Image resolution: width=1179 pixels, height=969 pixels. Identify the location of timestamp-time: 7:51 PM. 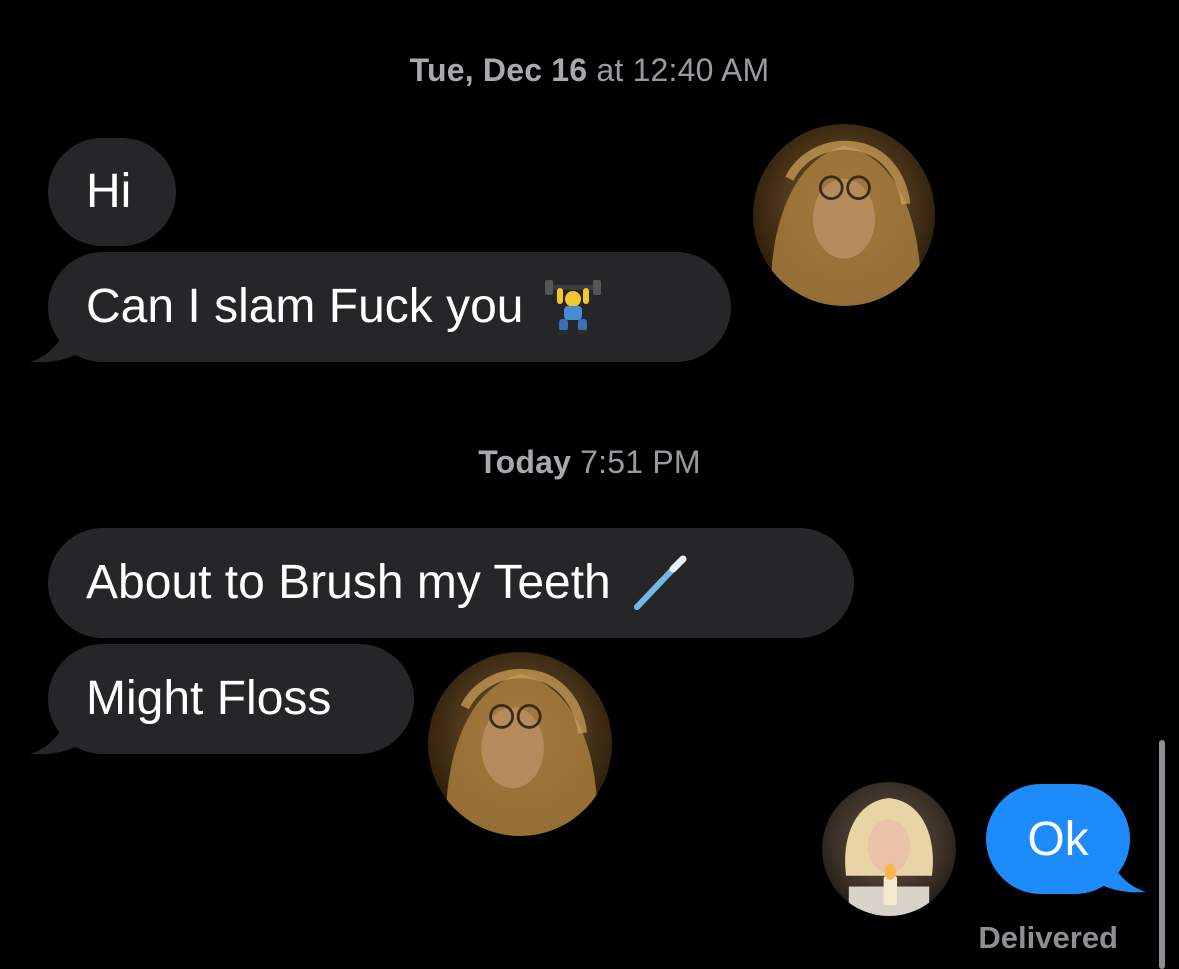
(636, 462).